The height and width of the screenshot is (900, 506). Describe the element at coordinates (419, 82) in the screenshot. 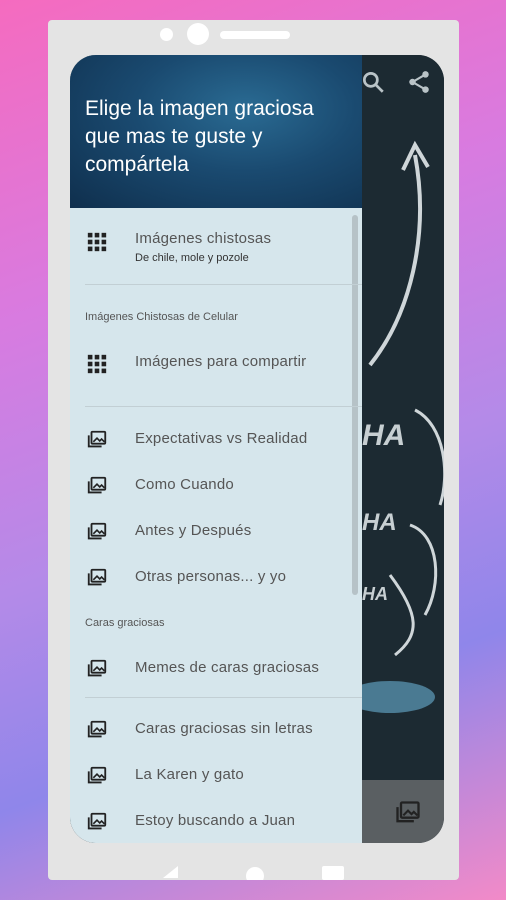

I see `share-icon` at that location.